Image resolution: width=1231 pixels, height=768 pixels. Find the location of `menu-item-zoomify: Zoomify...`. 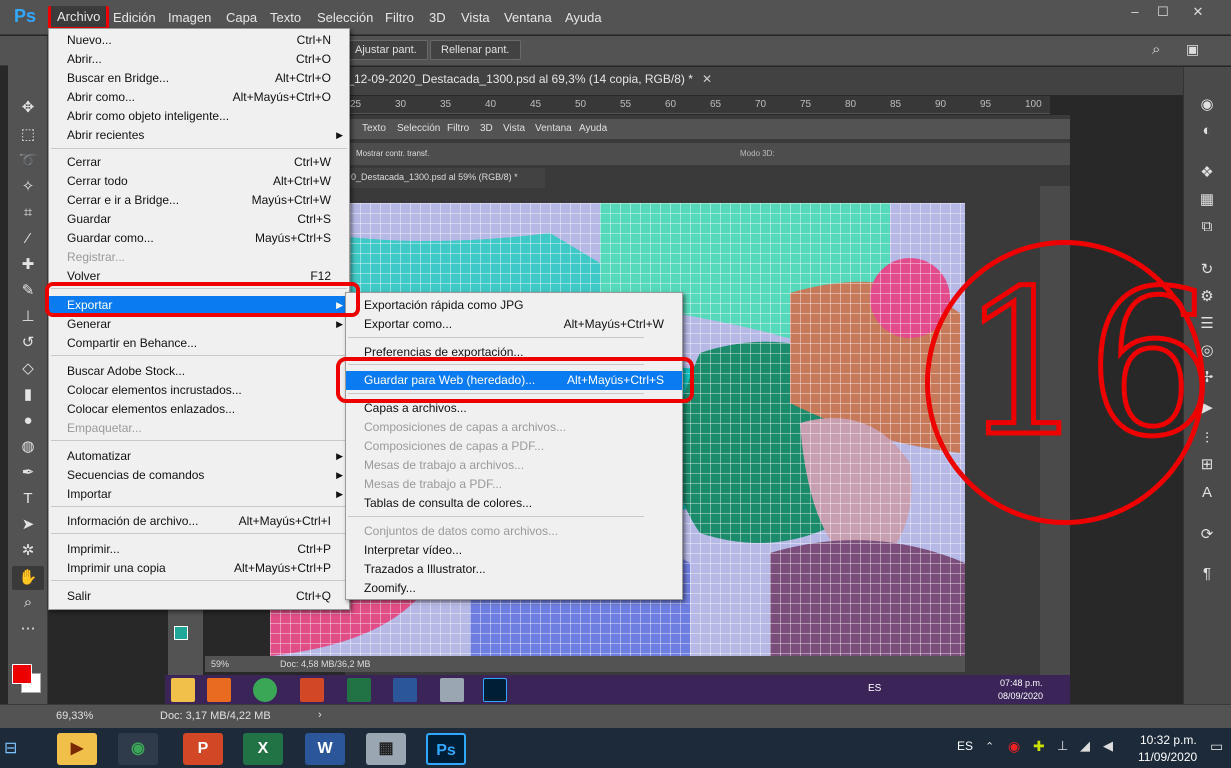

menu-item-zoomify: Zoomify... is located at coordinates (514, 588).